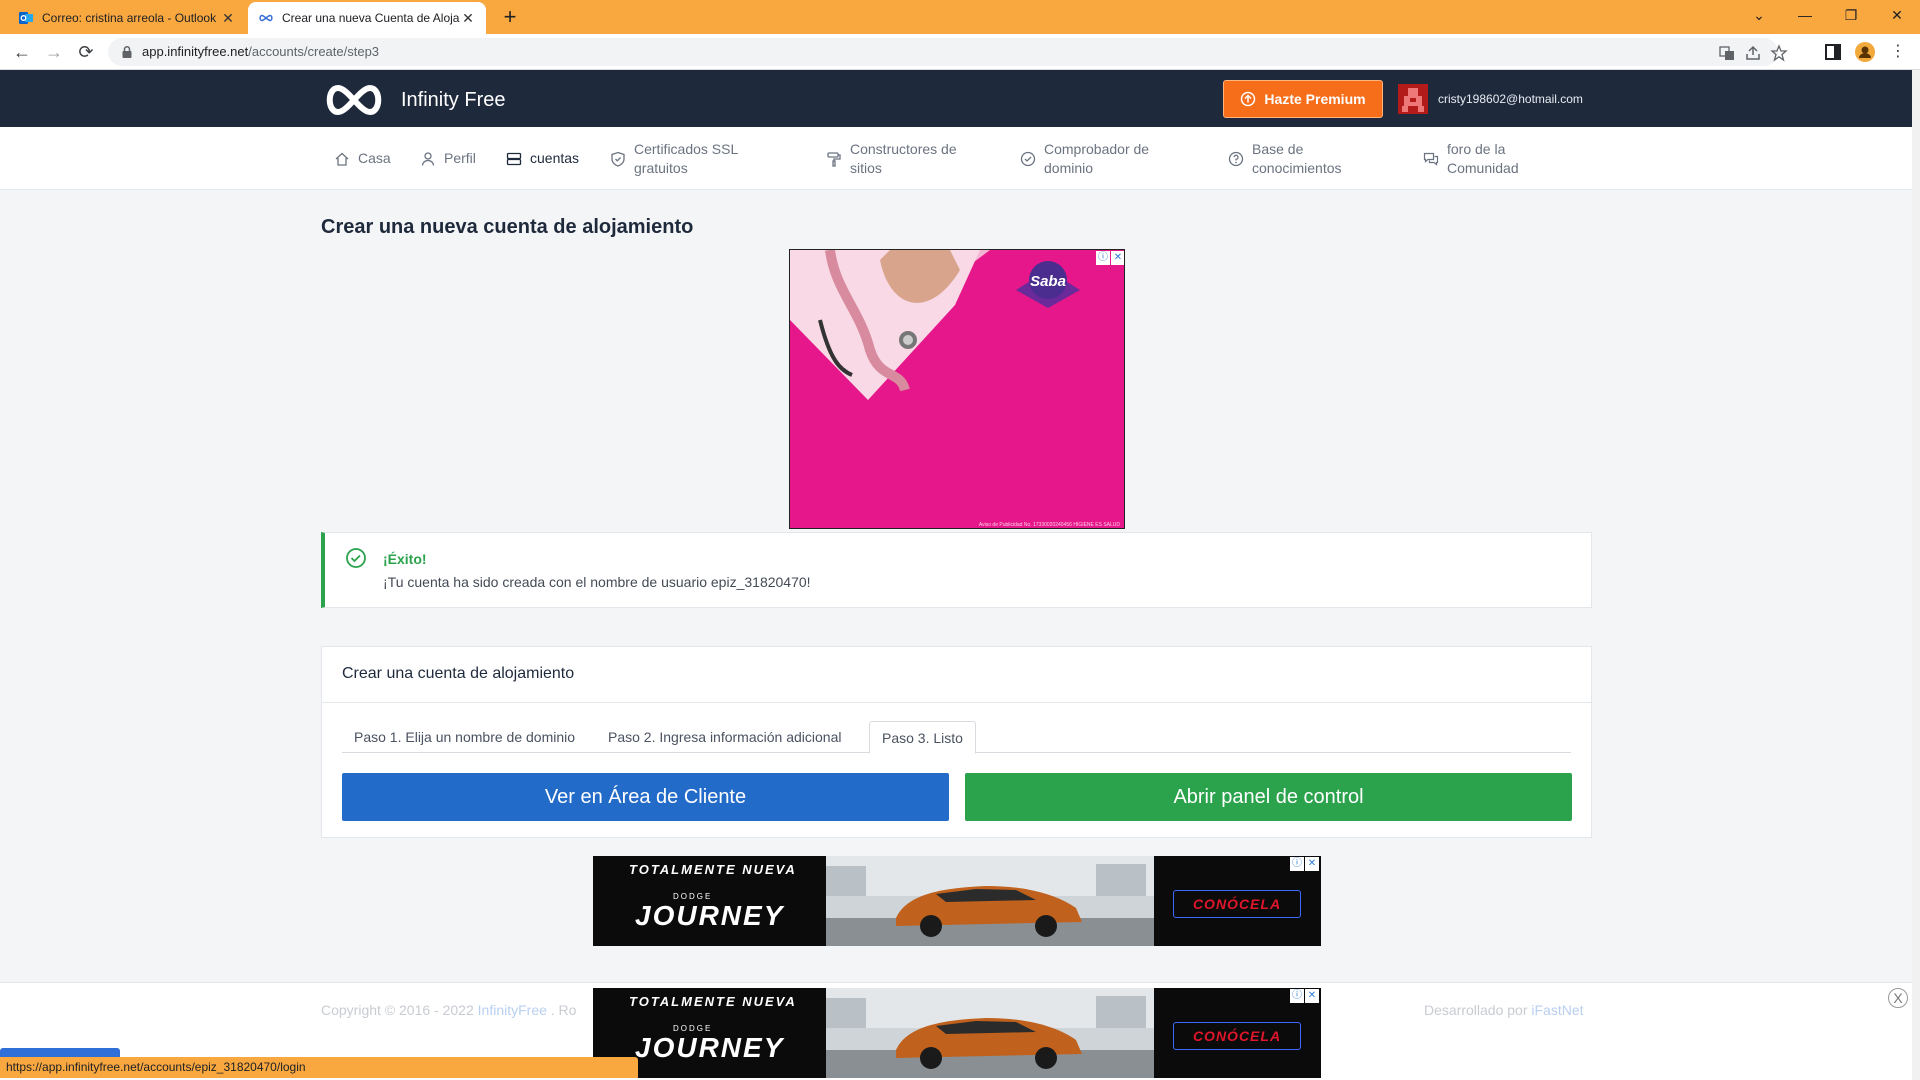 The height and width of the screenshot is (1080, 1920). I want to click on lock-icon, so click(127, 51).